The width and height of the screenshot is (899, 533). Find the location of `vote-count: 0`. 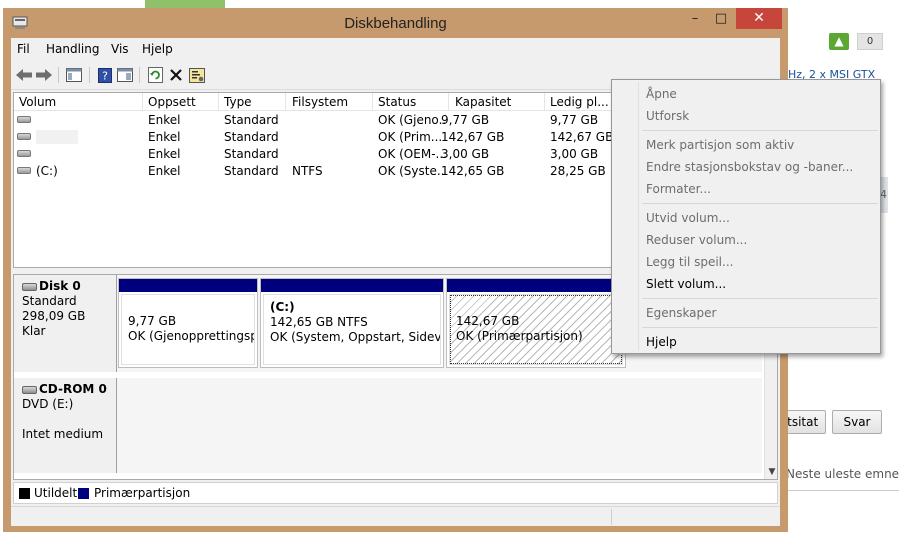

vote-count: 0 is located at coordinates (870, 41).